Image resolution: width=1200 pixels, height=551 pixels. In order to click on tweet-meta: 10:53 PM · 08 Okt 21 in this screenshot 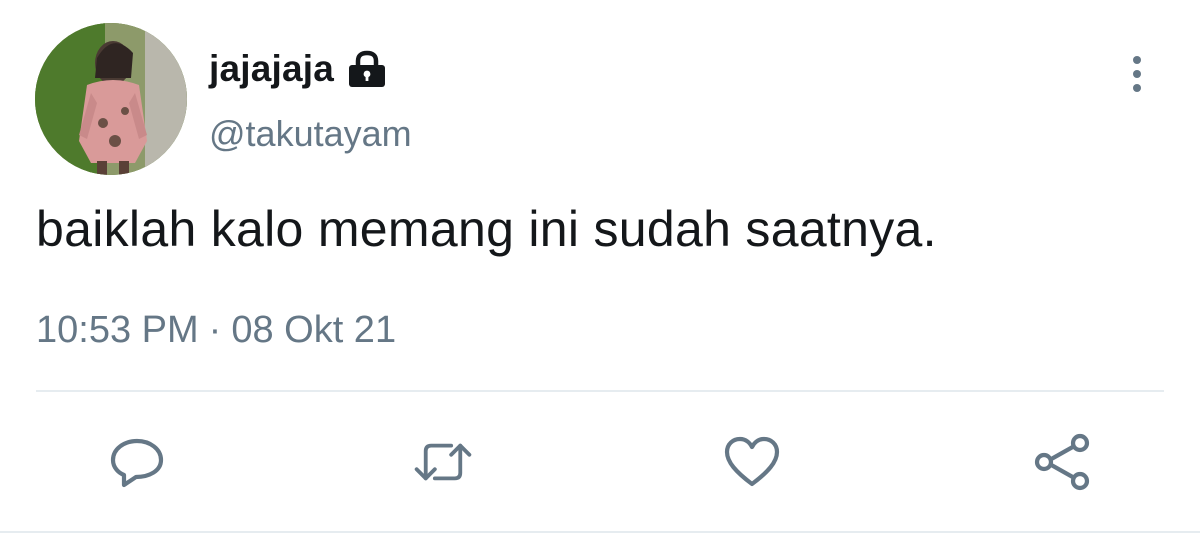, I will do `click(216, 330)`.